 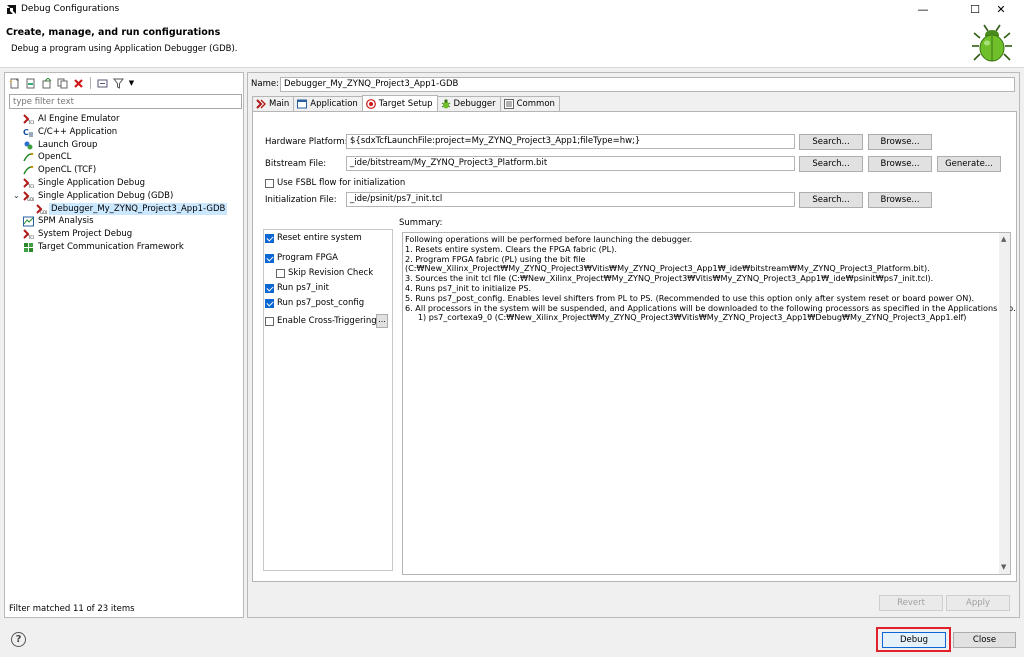 What do you see at coordinates (1001, 10) in the screenshot?
I see `close-window-button: ✕` at bounding box center [1001, 10].